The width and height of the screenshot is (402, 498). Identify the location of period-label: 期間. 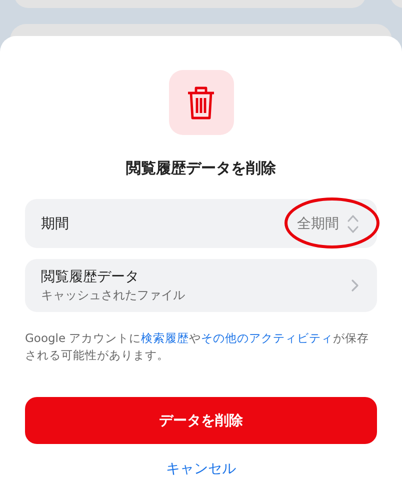
(55, 223).